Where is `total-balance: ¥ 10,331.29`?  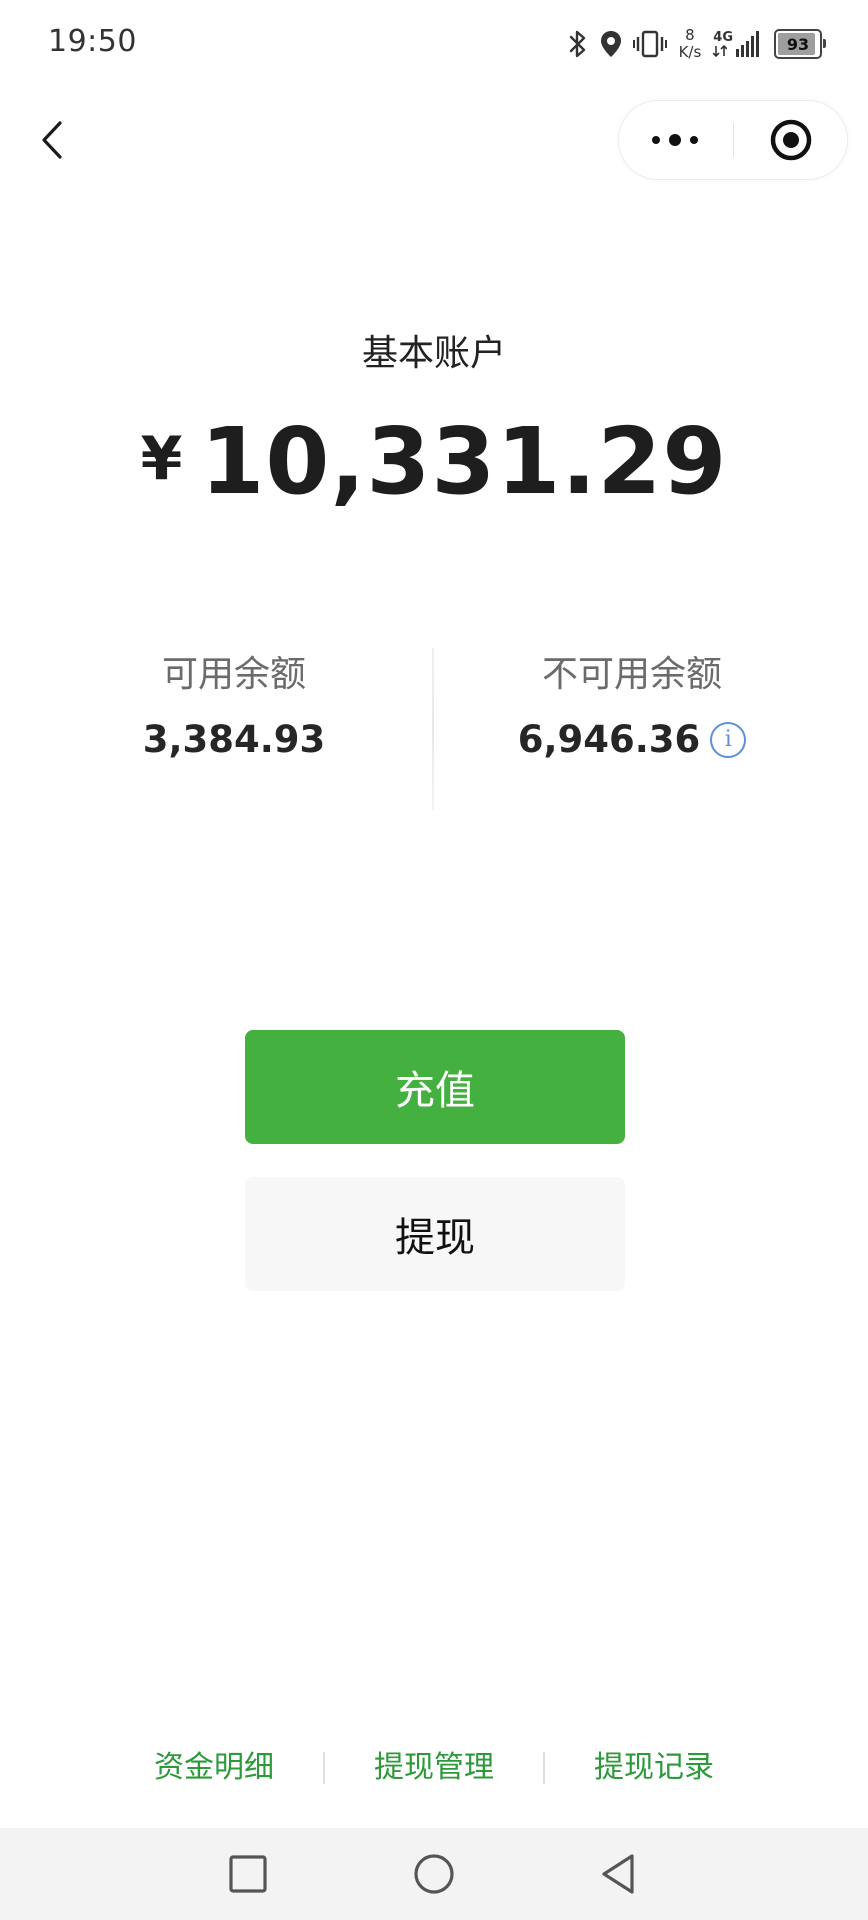
total-balance: ¥ 10,331.29 is located at coordinates (434, 461).